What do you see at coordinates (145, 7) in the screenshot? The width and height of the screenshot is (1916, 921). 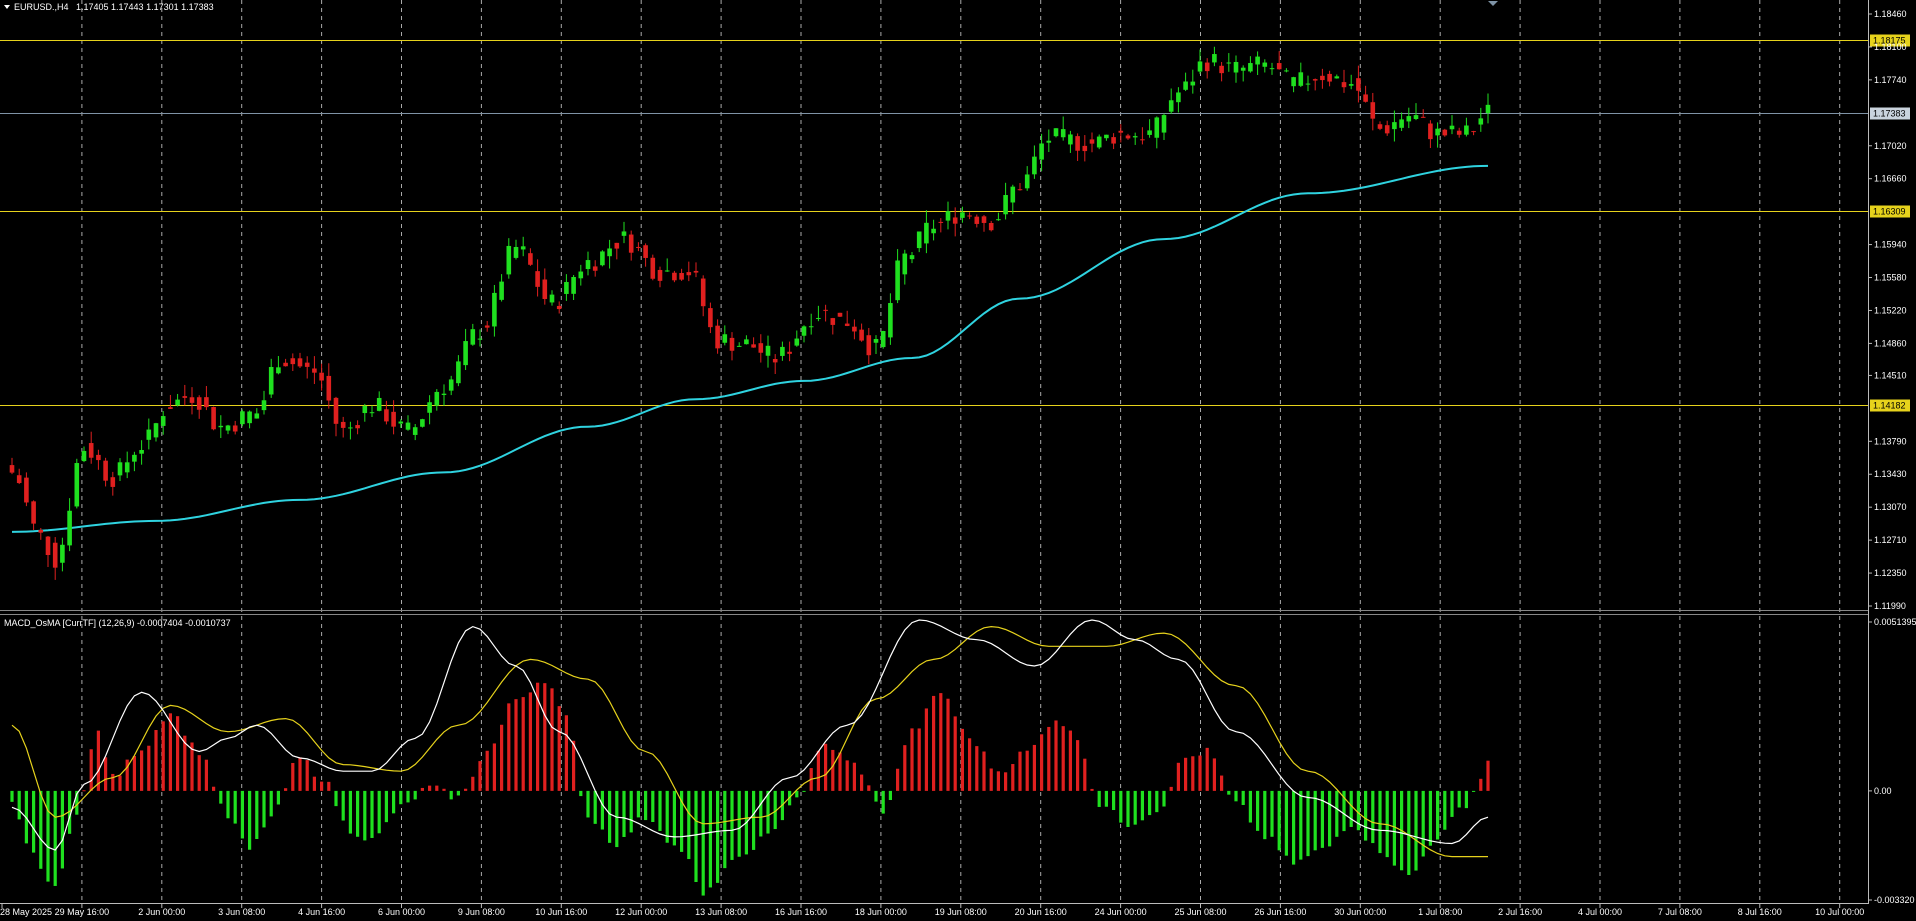 I see `ohlc-values: 1.17405 1.17443 1.17301 1.17383` at bounding box center [145, 7].